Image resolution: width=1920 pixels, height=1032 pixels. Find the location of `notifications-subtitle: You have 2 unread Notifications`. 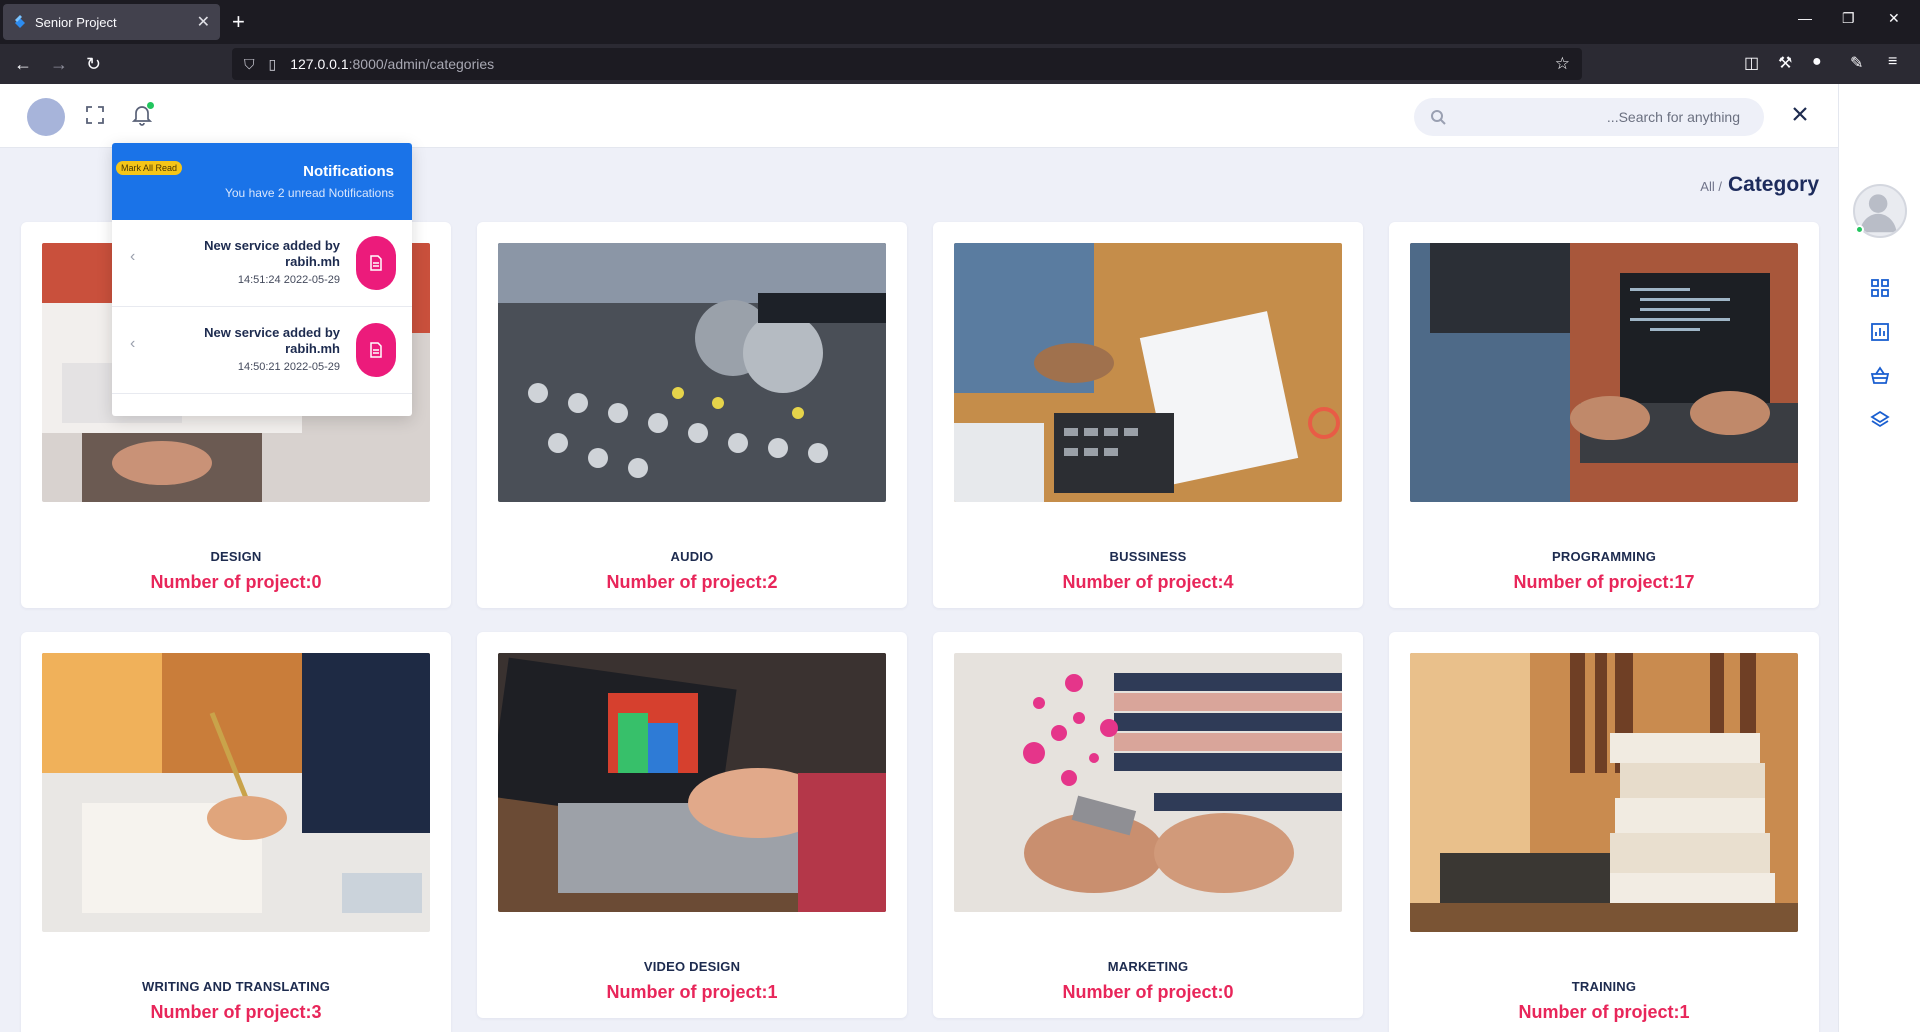

notifications-subtitle: You have 2 unread Notifications is located at coordinates (309, 193).